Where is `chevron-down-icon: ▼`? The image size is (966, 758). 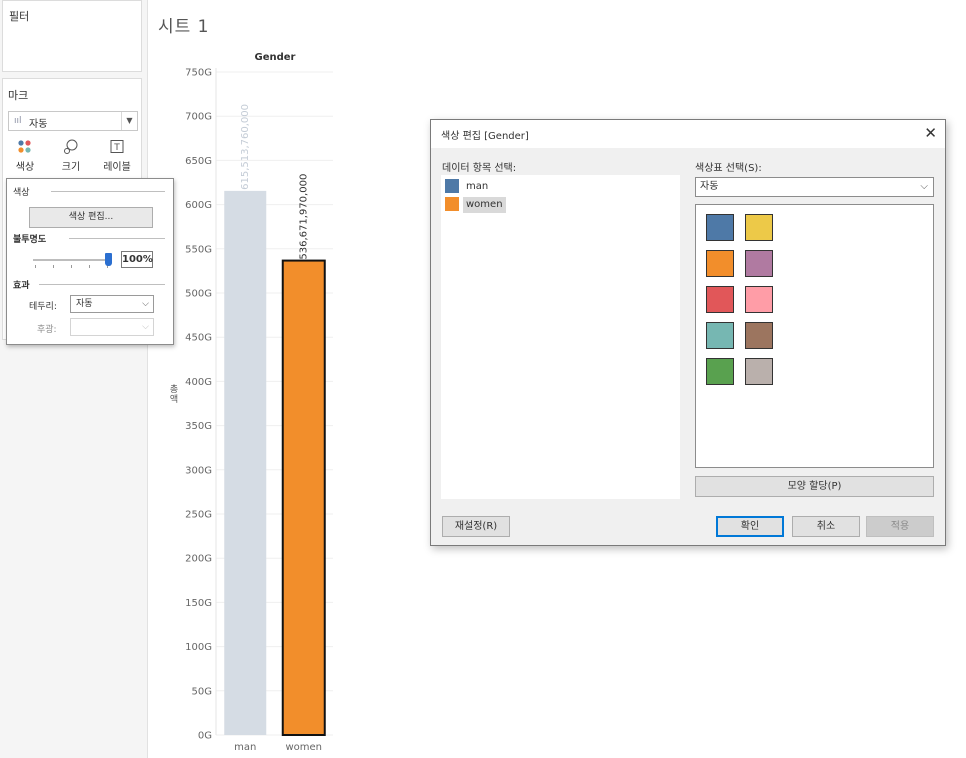
chevron-down-icon: ▼ is located at coordinates (129, 121).